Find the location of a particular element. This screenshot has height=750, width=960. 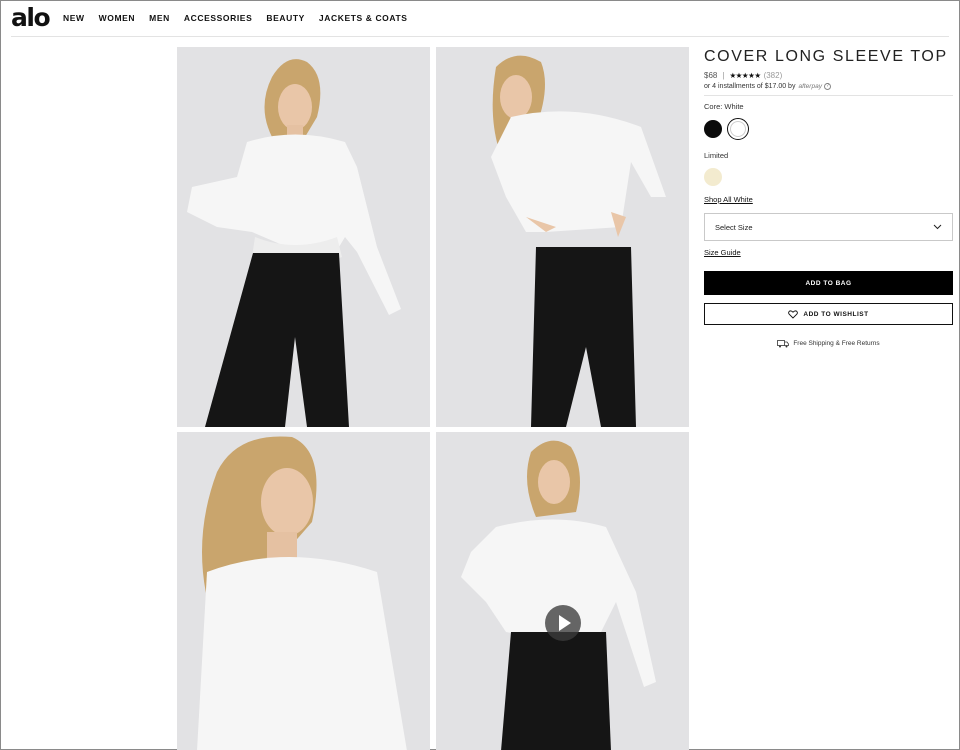

limited-label: Limited is located at coordinates (716, 155).